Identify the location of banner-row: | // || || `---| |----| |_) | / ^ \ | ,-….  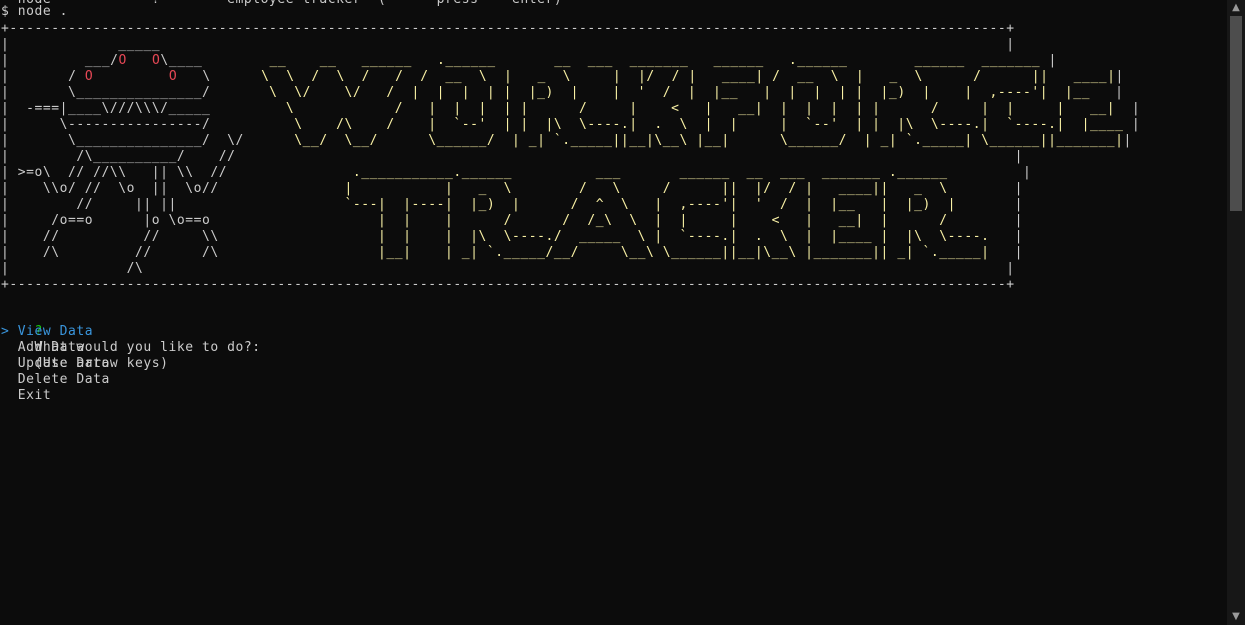
(512, 204).